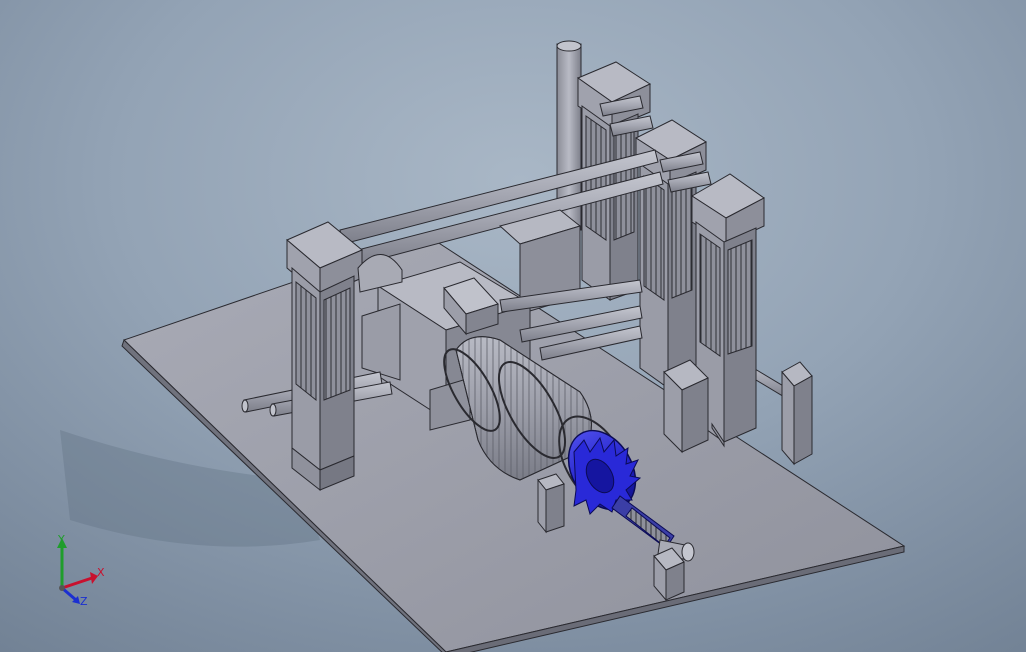 This screenshot has width=1026, height=652. I want to click on y-axis-label: Y, so click(61, 539).